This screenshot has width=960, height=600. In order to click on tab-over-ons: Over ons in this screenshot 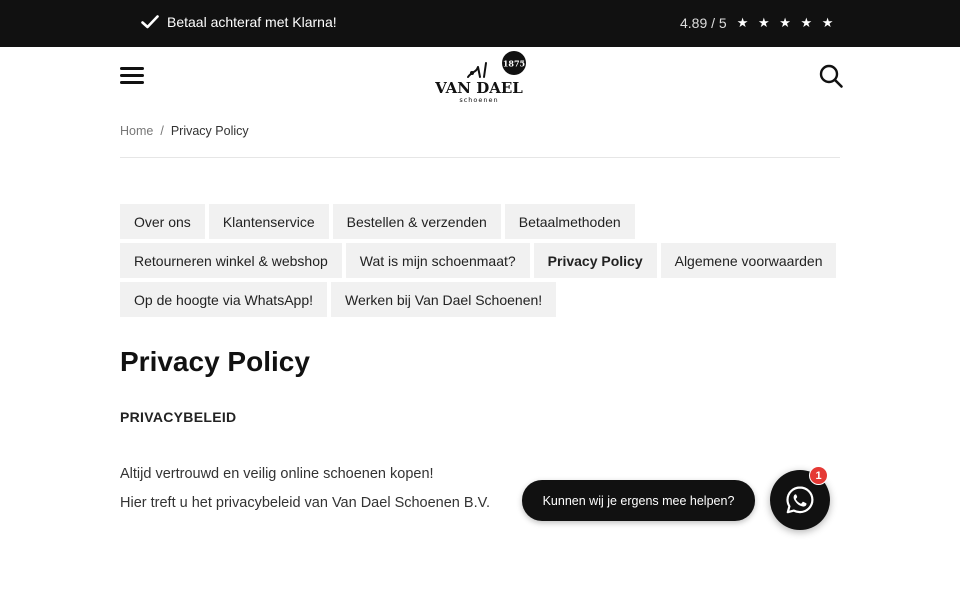, I will do `click(162, 221)`.